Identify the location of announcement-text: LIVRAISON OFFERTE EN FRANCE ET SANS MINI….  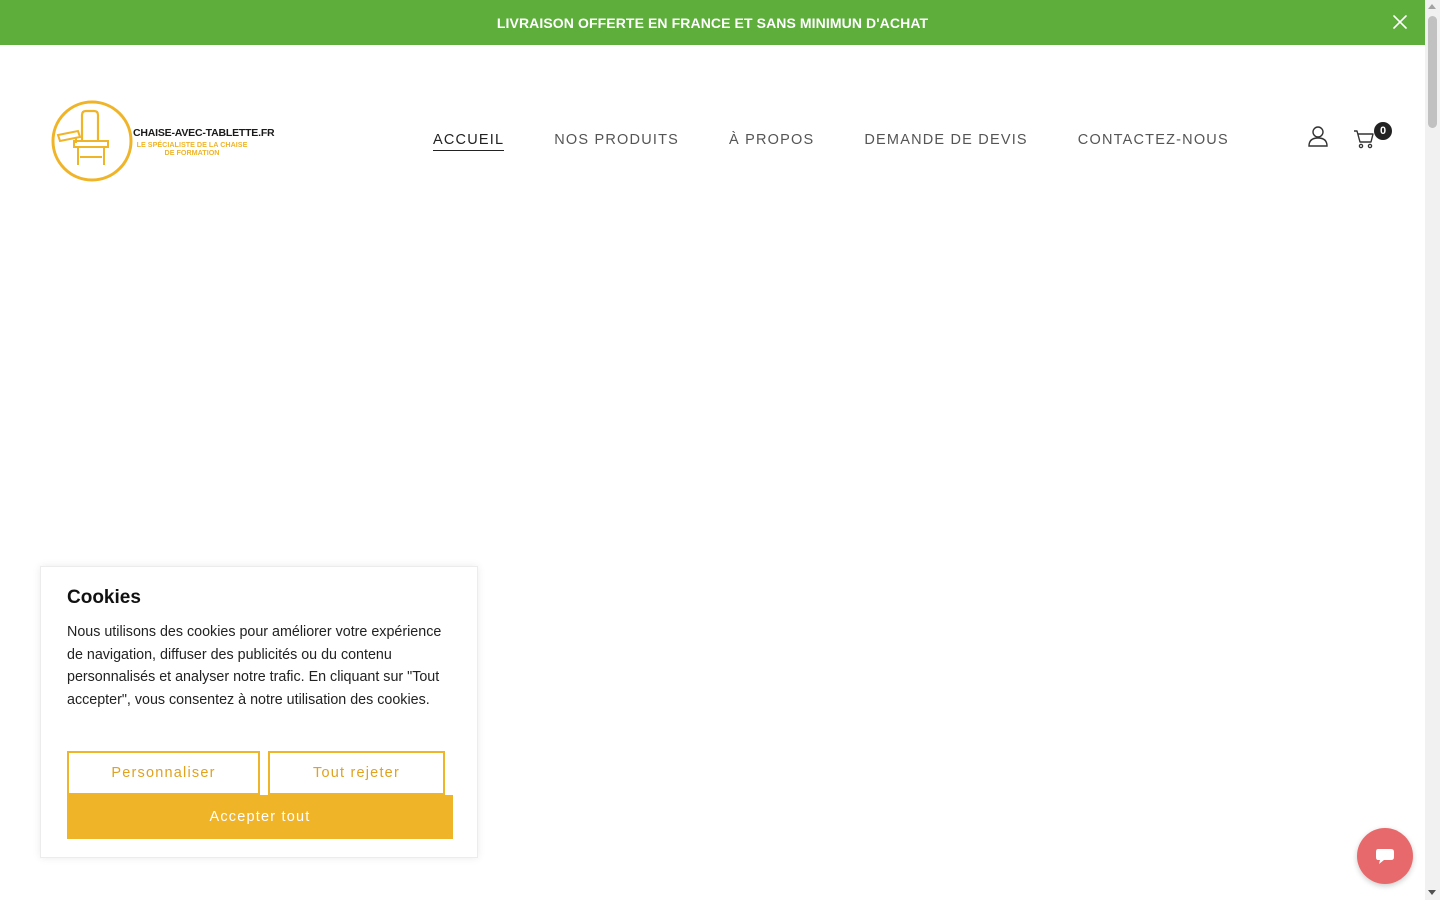
(712, 22).